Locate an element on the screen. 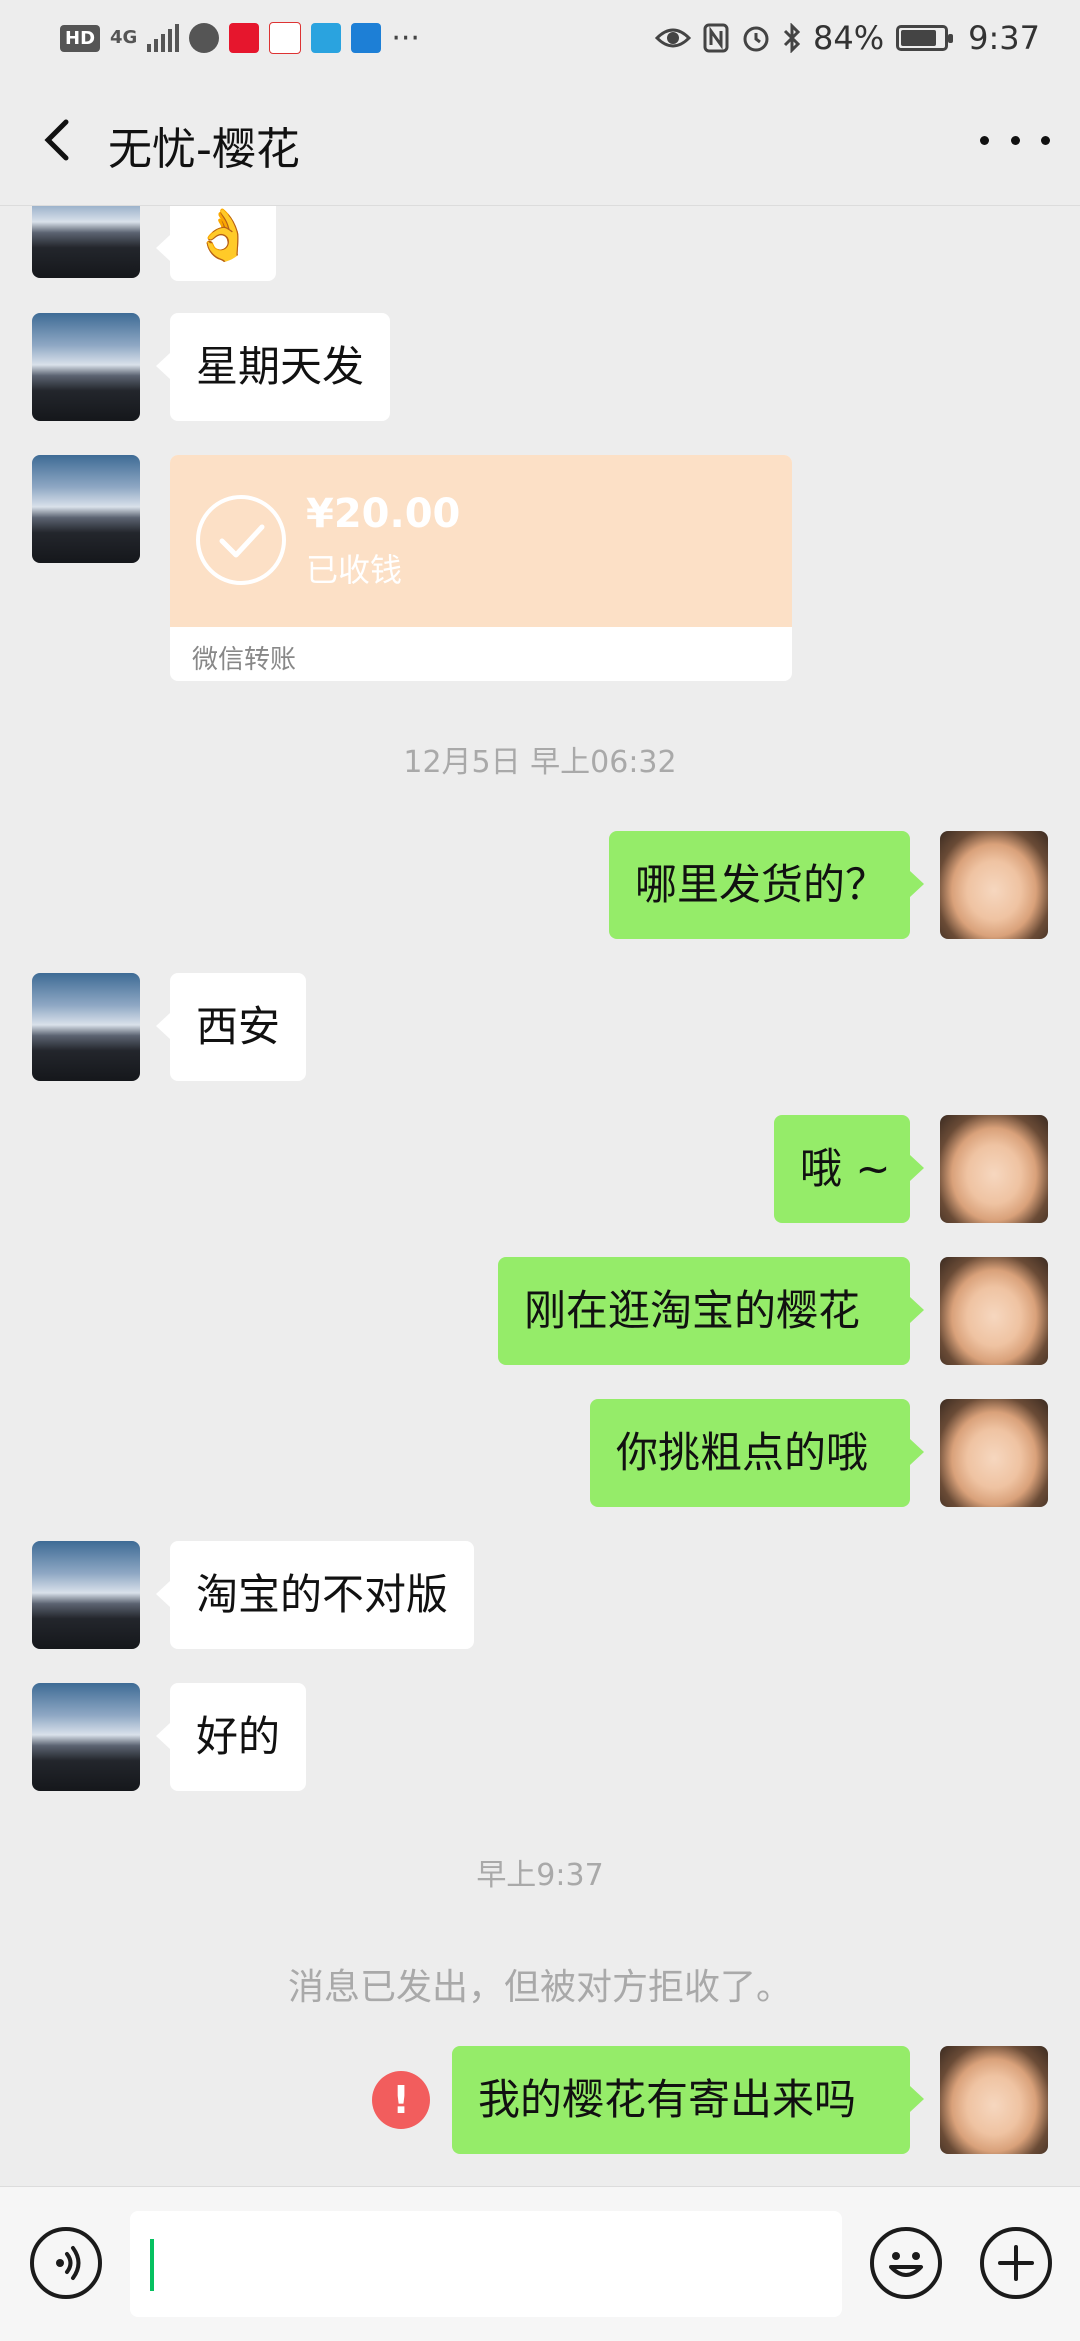  message-text: 我的樱花有寄出来吗 is located at coordinates (667, 2099).